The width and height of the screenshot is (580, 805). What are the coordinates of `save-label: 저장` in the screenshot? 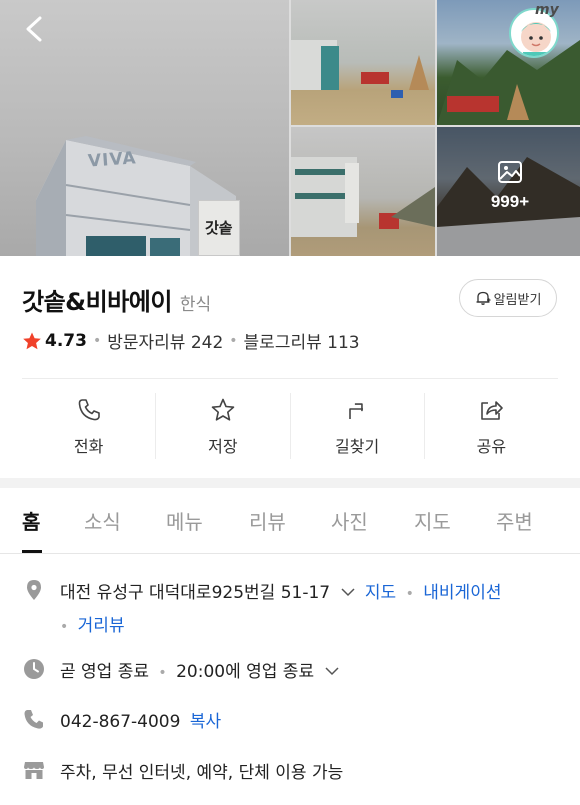 It's located at (223, 446).